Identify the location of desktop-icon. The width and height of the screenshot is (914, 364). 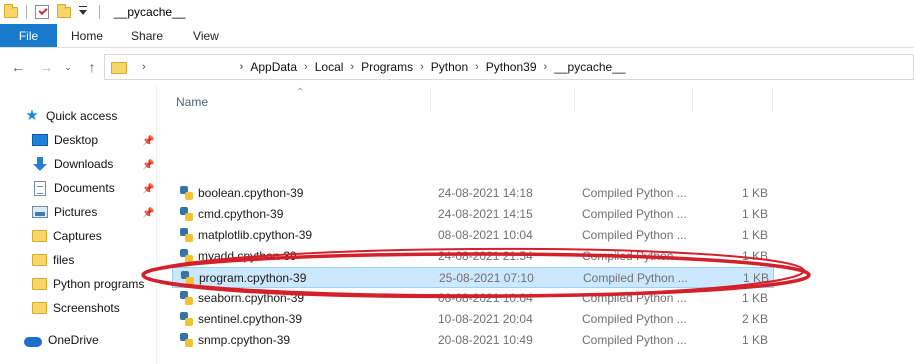
(40, 140).